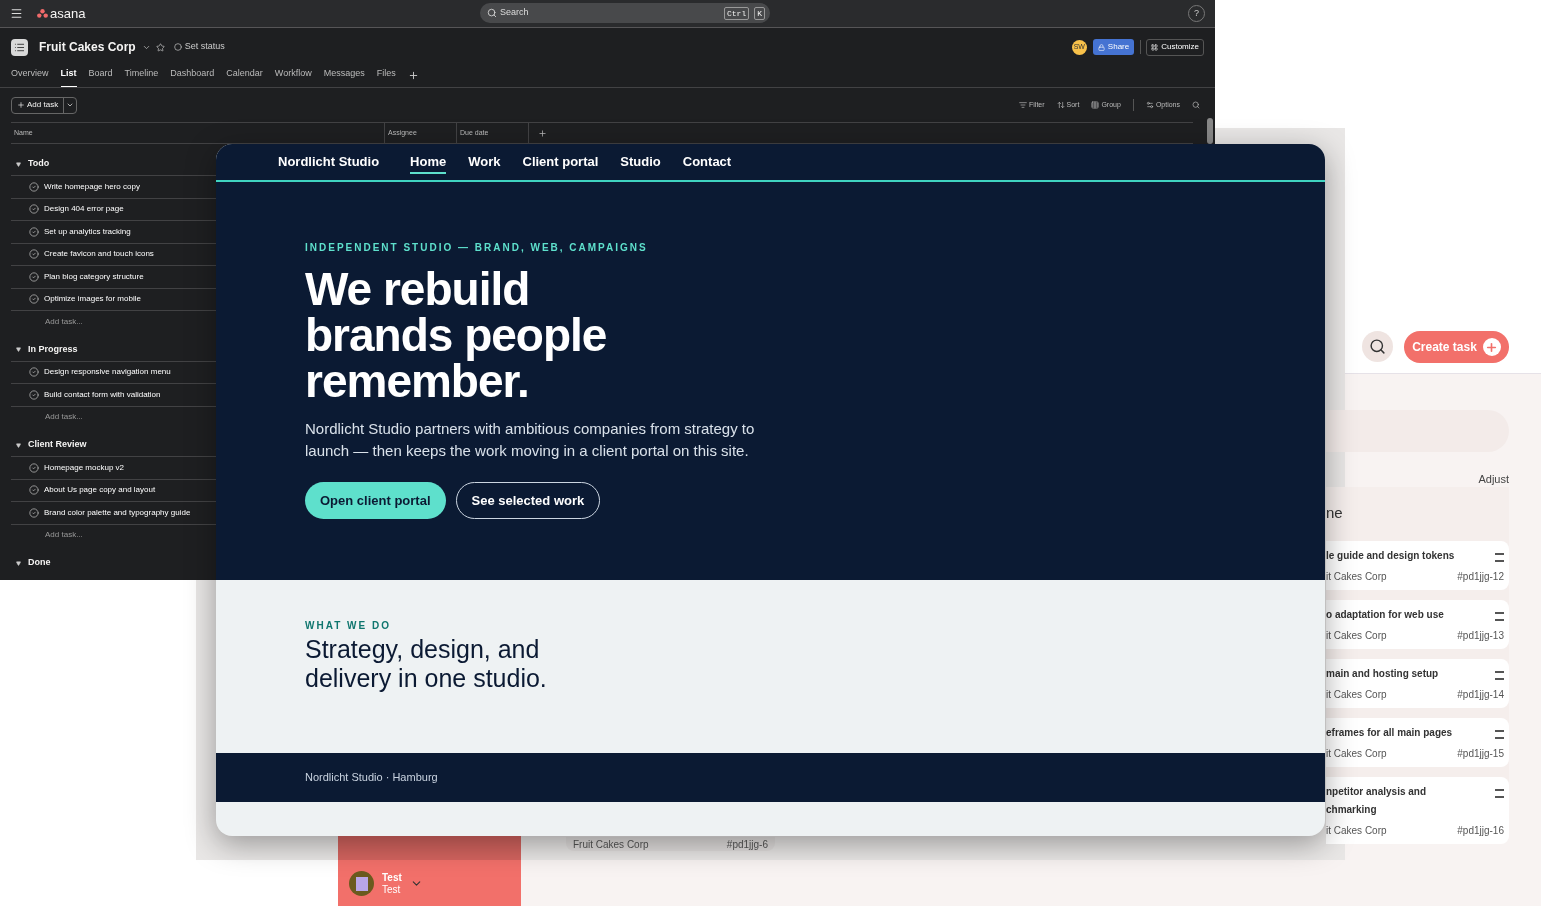 This screenshot has height=906, width=1541. What do you see at coordinates (640, 163) in the screenshot?
I see `nav-link: Studio` at bounding box center [640, 163].